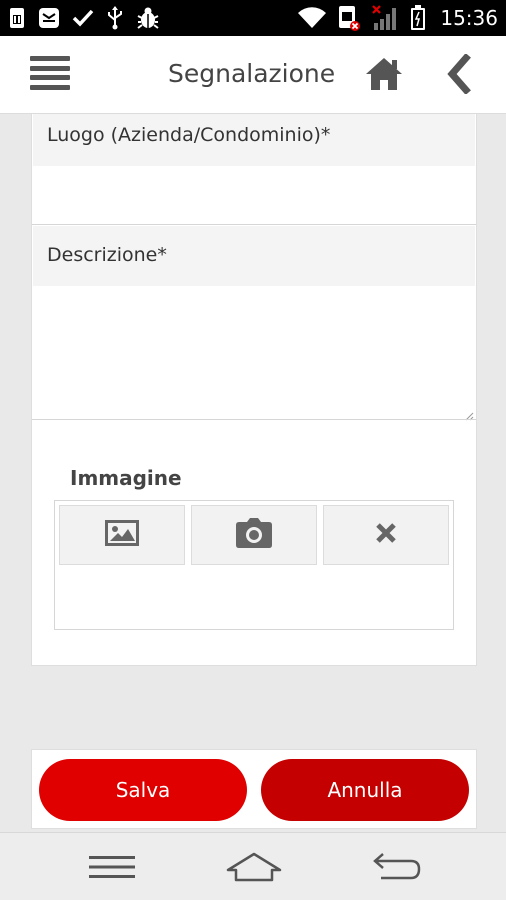 The image size is (506, 900). What do you see at coordinates (115, 18) in the screenshot?
I see `usb-icon` at bounding box center [115, 18].